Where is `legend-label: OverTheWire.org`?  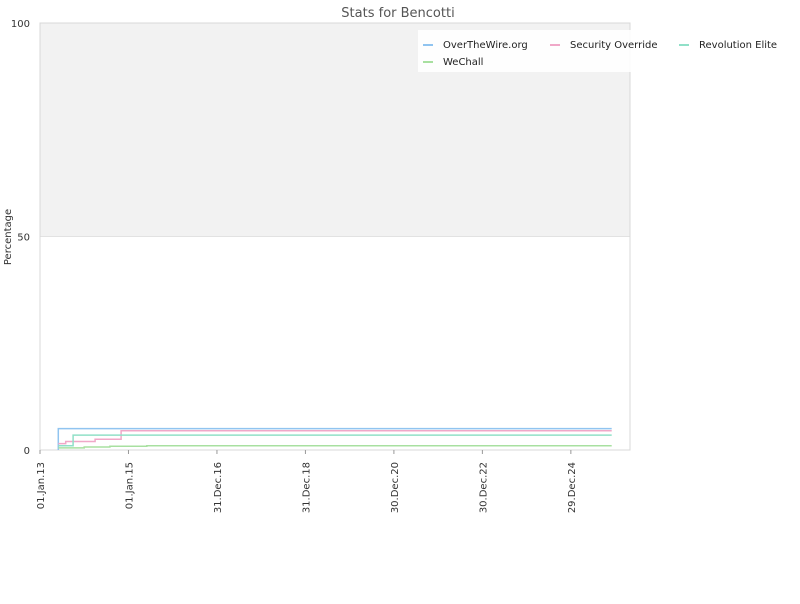
legend-label: OverTheWire.org is located at coordinates (485, 45).